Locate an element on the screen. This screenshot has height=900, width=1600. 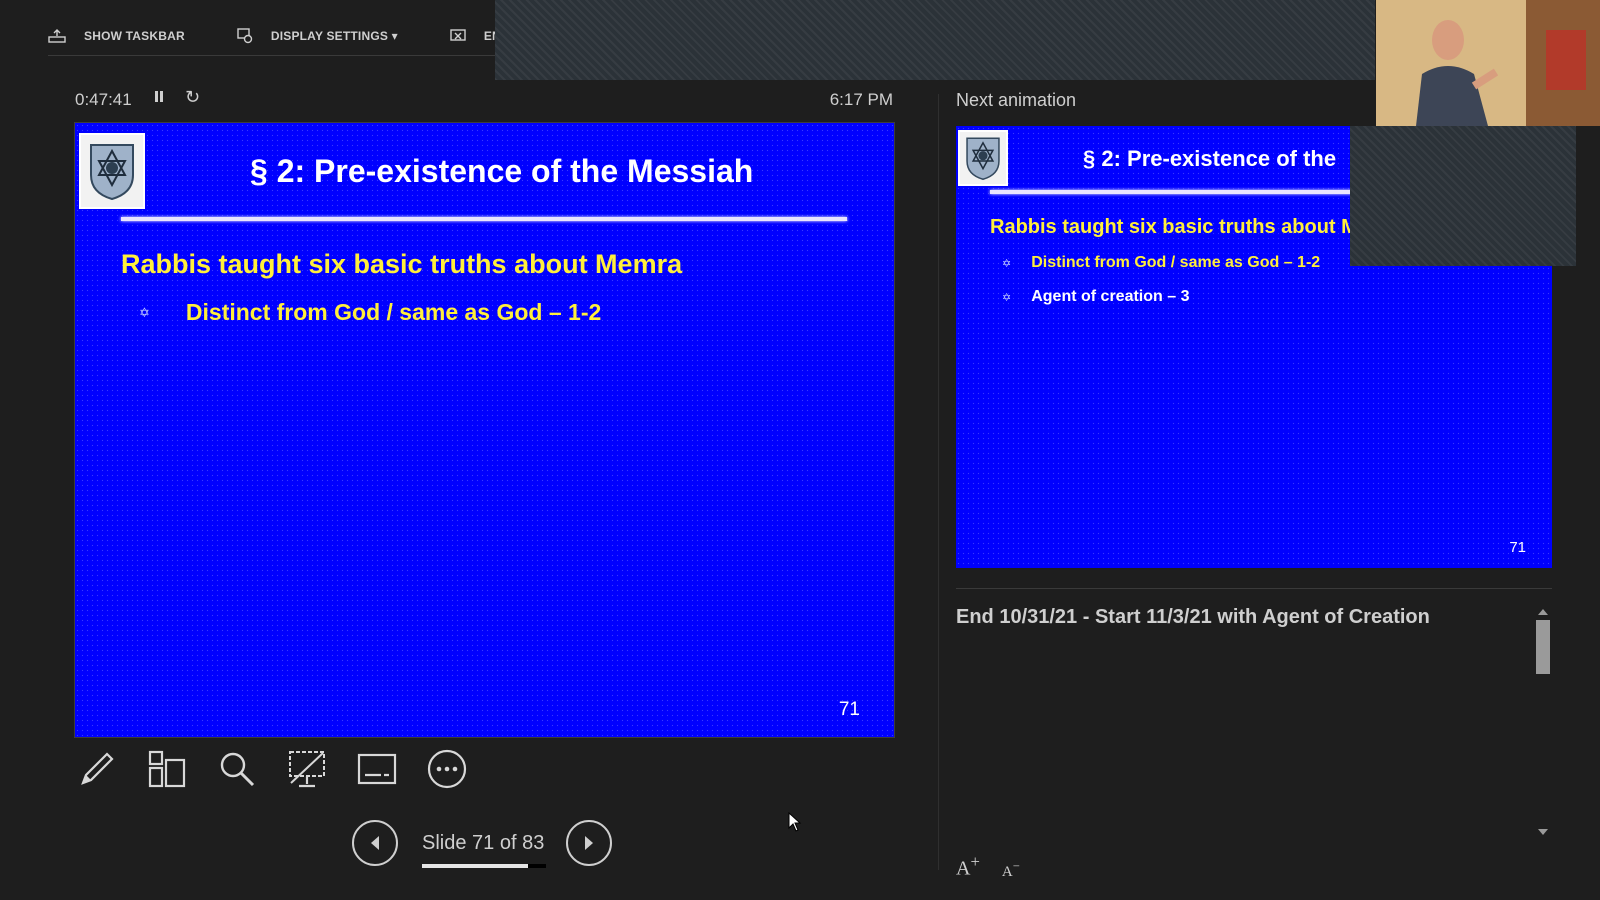
next-slide-bullet: ✡ Agent of creation – 3 is located at coordinates (1095, 297).